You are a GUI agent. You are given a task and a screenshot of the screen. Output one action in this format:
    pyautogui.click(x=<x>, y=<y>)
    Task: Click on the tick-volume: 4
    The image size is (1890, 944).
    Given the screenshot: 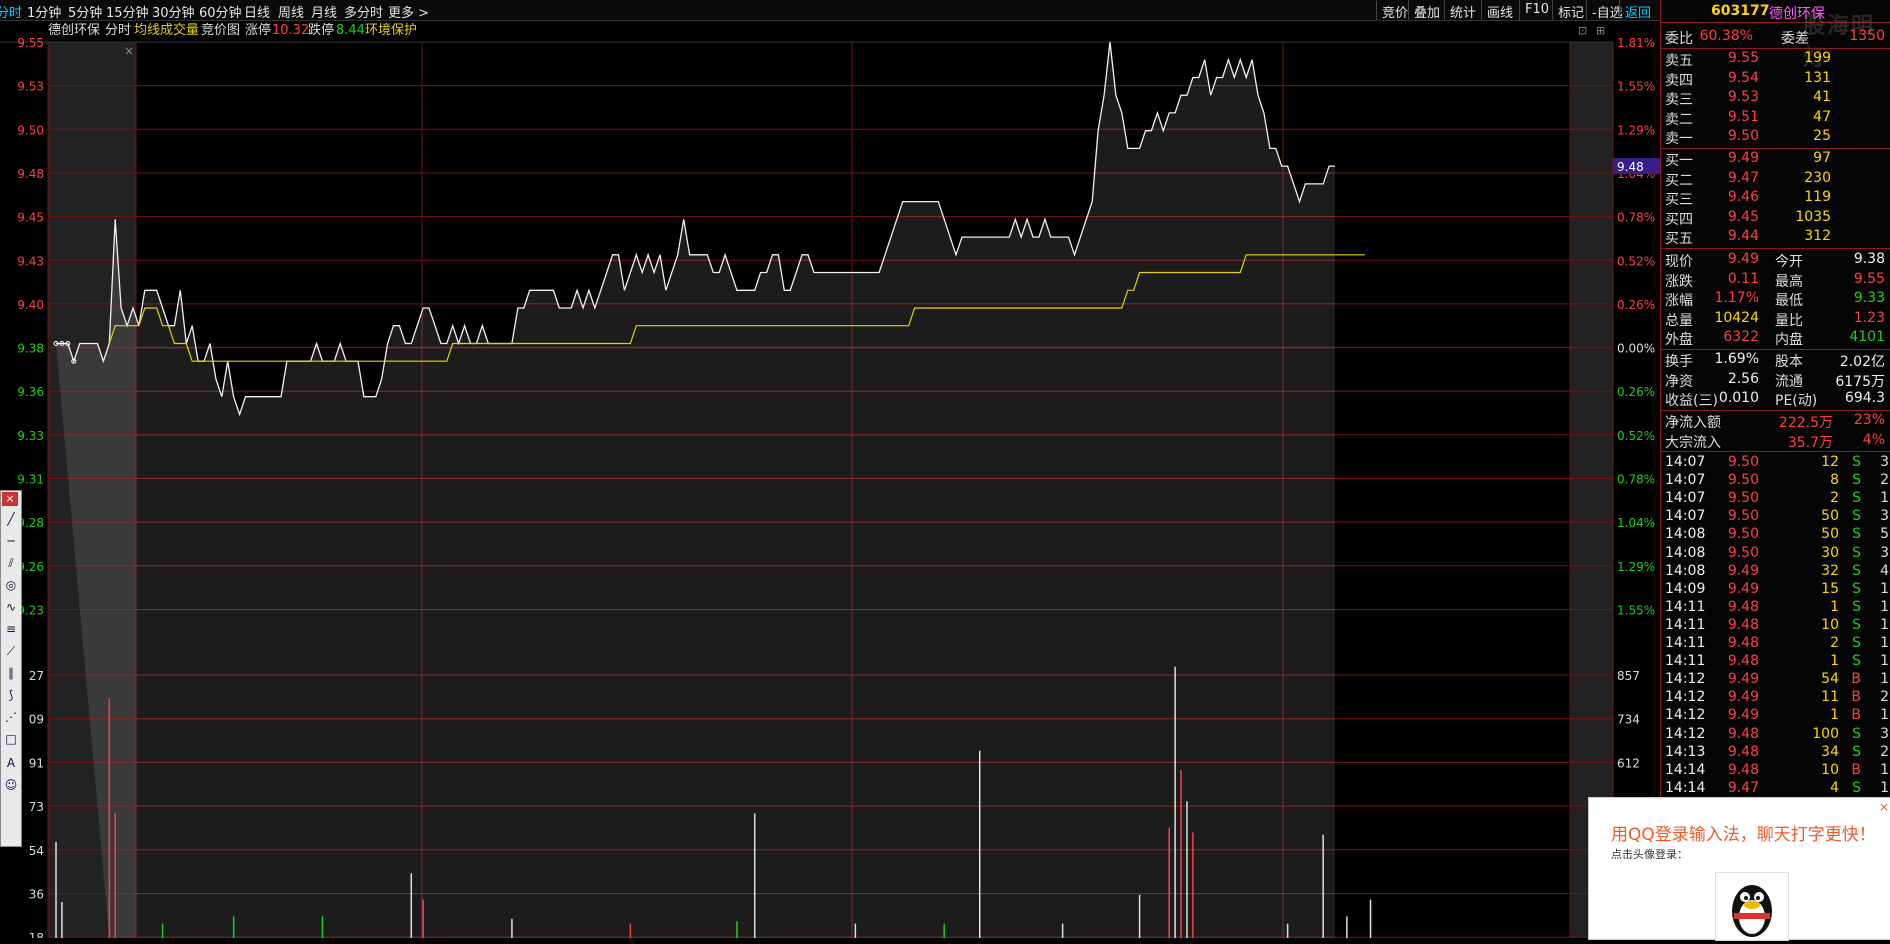 What is the action you would take?
    pyautogui.click(x=1834, y=787)
    